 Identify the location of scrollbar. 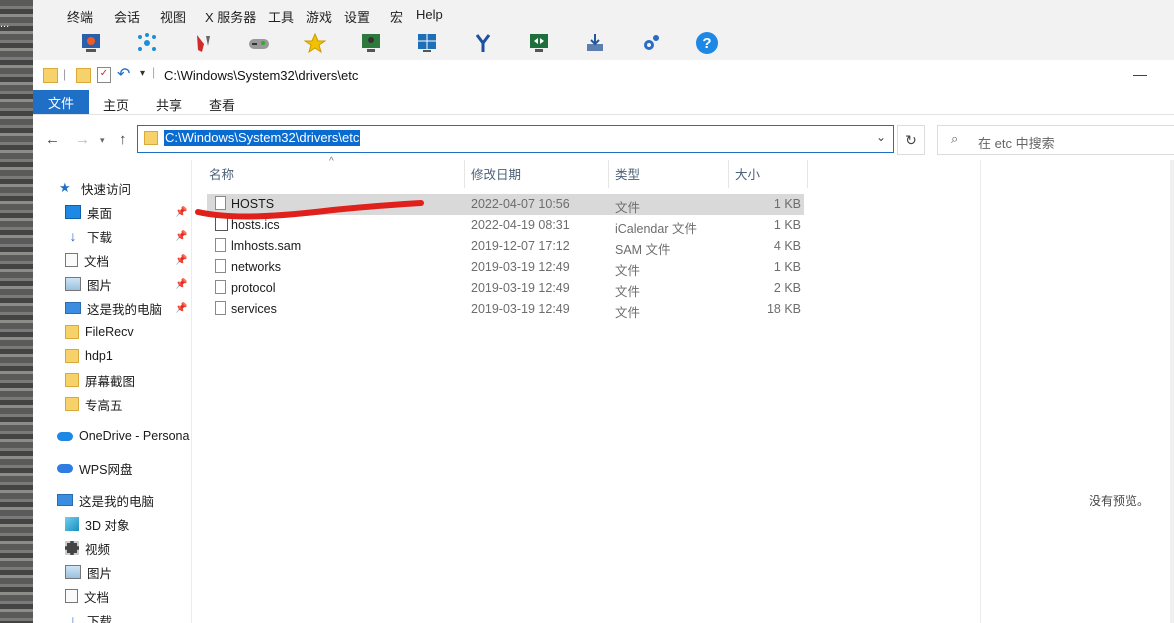
(1172, 391).